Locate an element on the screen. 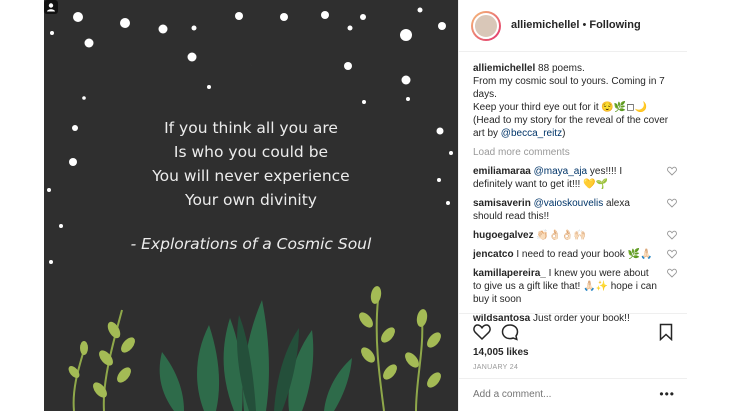  likes-count: 14,005 likes is located at coordinates (501, 352).